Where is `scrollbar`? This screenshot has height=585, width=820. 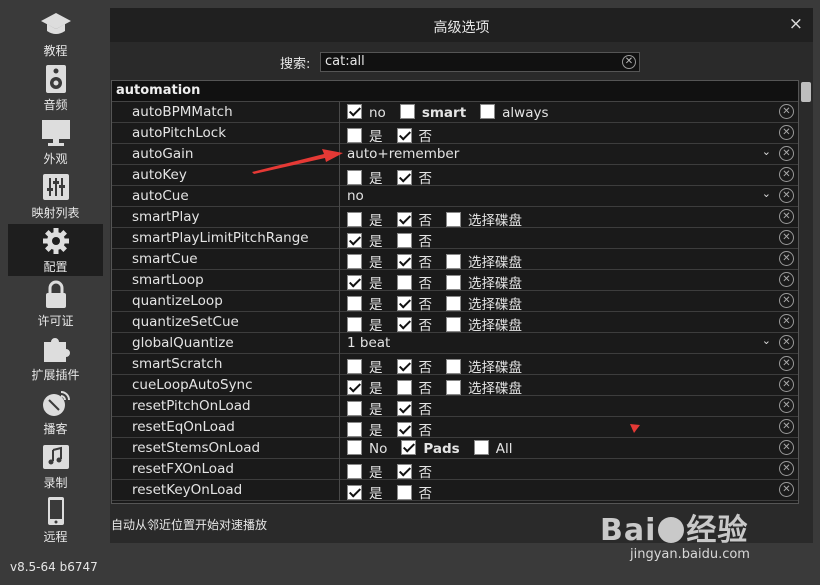
scrollbar is located at coordinates (806, 292).